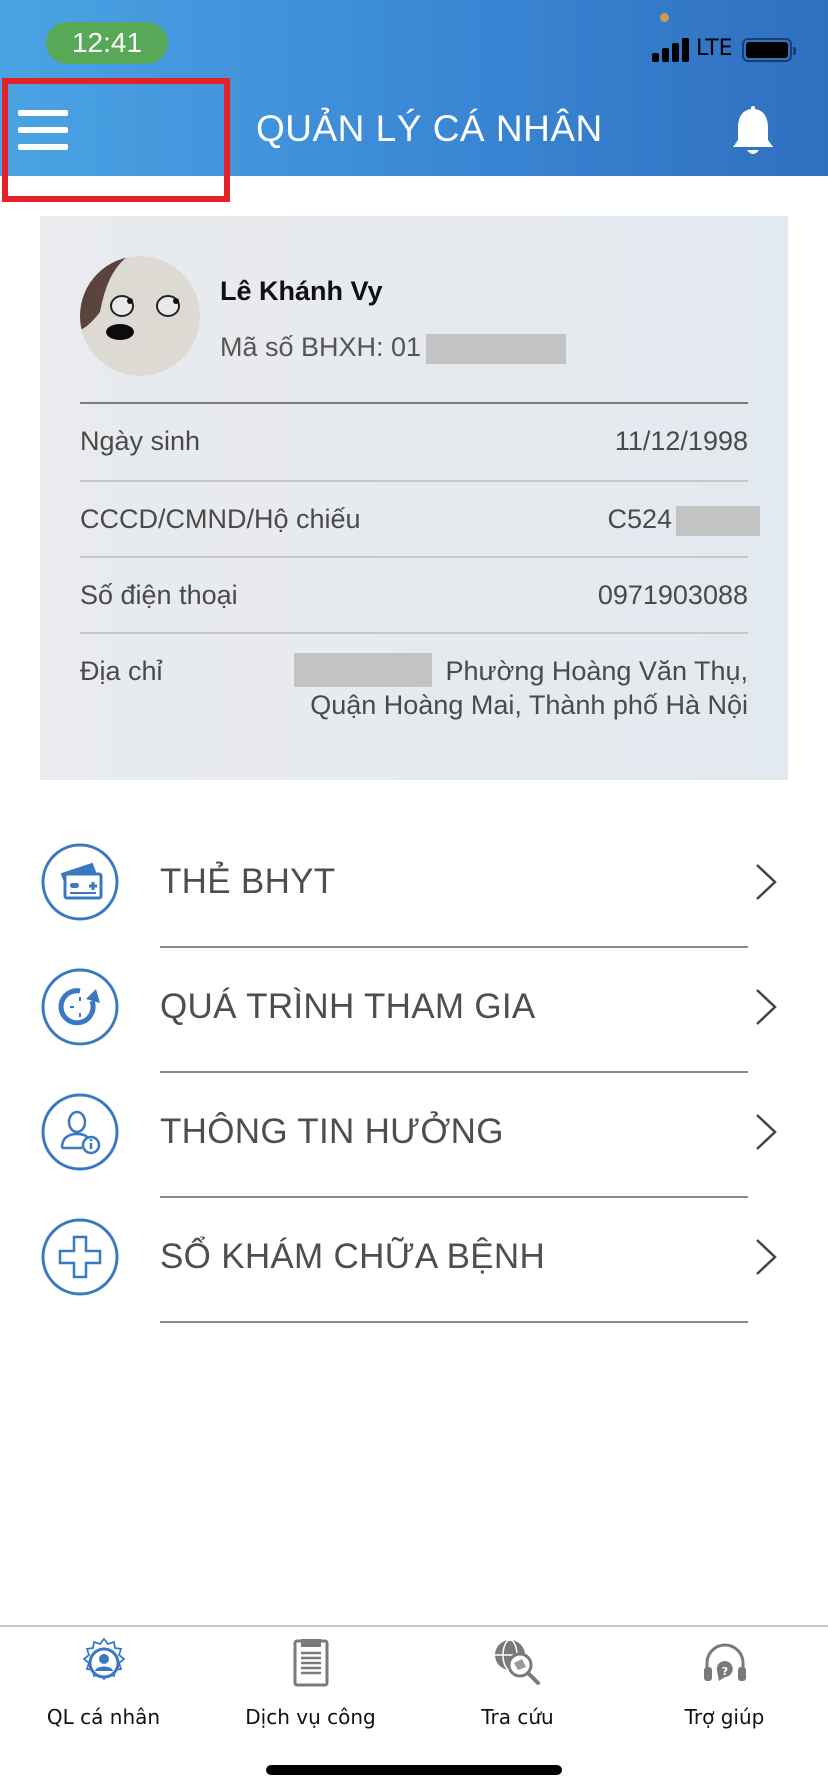 This screenshot has width=828, height=1792. I want to click on tab-lookup: Tra cứu, so click(517, 1687).